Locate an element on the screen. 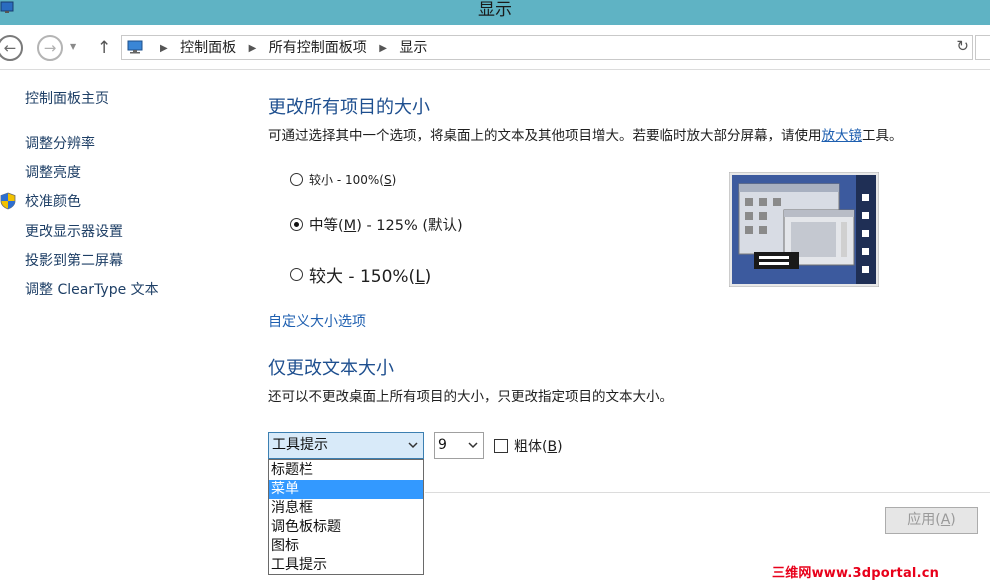 The width and height of the screenshot is (990, 588). back-button: ← is located at coordinates (11, 48).